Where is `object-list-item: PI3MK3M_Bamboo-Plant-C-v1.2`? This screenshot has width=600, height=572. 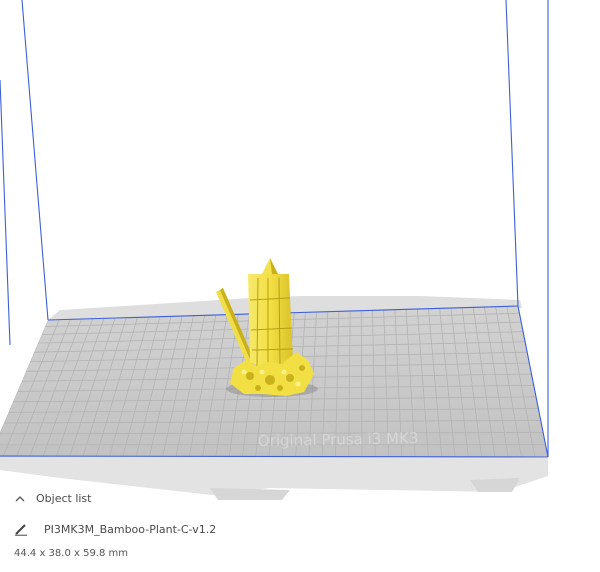
object-list-item: PI3MK3M_Bamboo-Plant-C-v1.2 is located at coordinates (115, 529).